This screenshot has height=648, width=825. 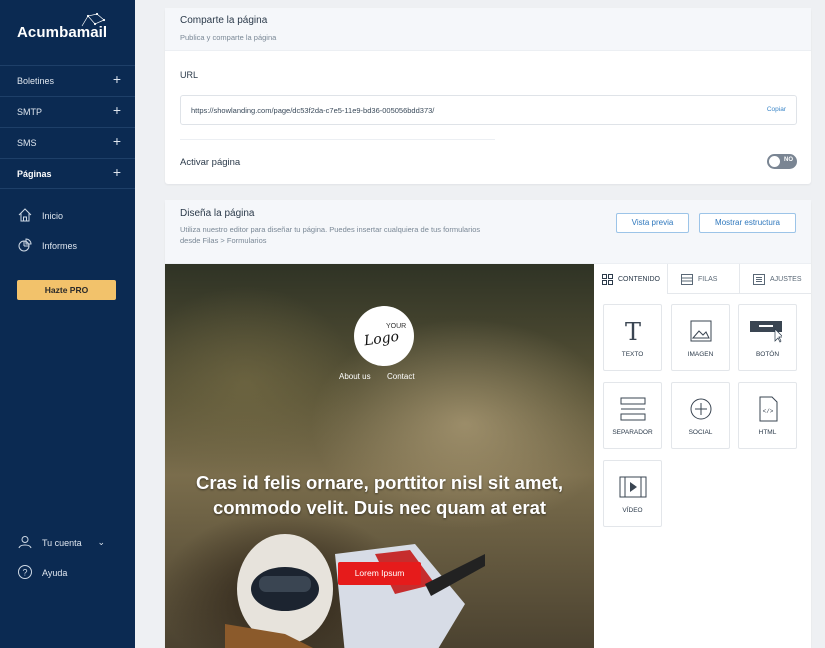 What do you see at coordinates (607, 279) in the screenshot?
I see `grid-icon` at bounding box center [607, 279].